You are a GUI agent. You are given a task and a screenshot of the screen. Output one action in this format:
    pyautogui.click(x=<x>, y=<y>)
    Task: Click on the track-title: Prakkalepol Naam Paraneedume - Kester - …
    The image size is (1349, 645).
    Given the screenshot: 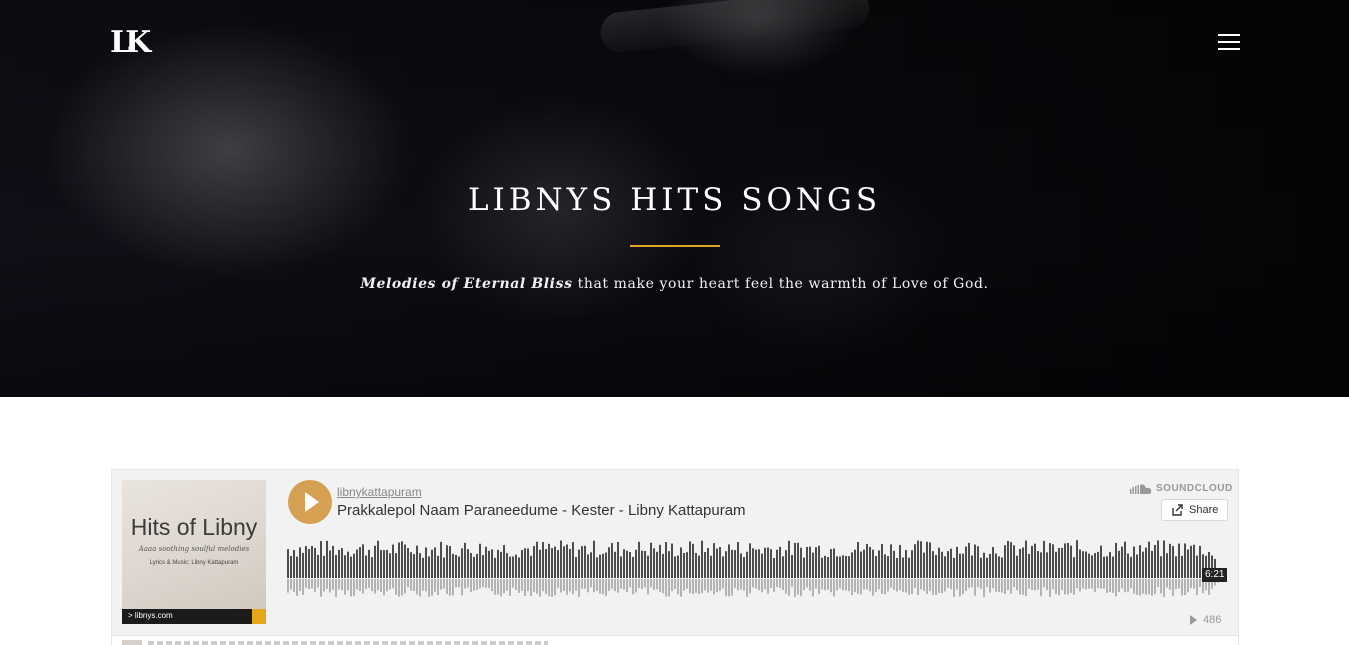 What is the action you would take?
    pyautogui.click(x=541, y=510)
    